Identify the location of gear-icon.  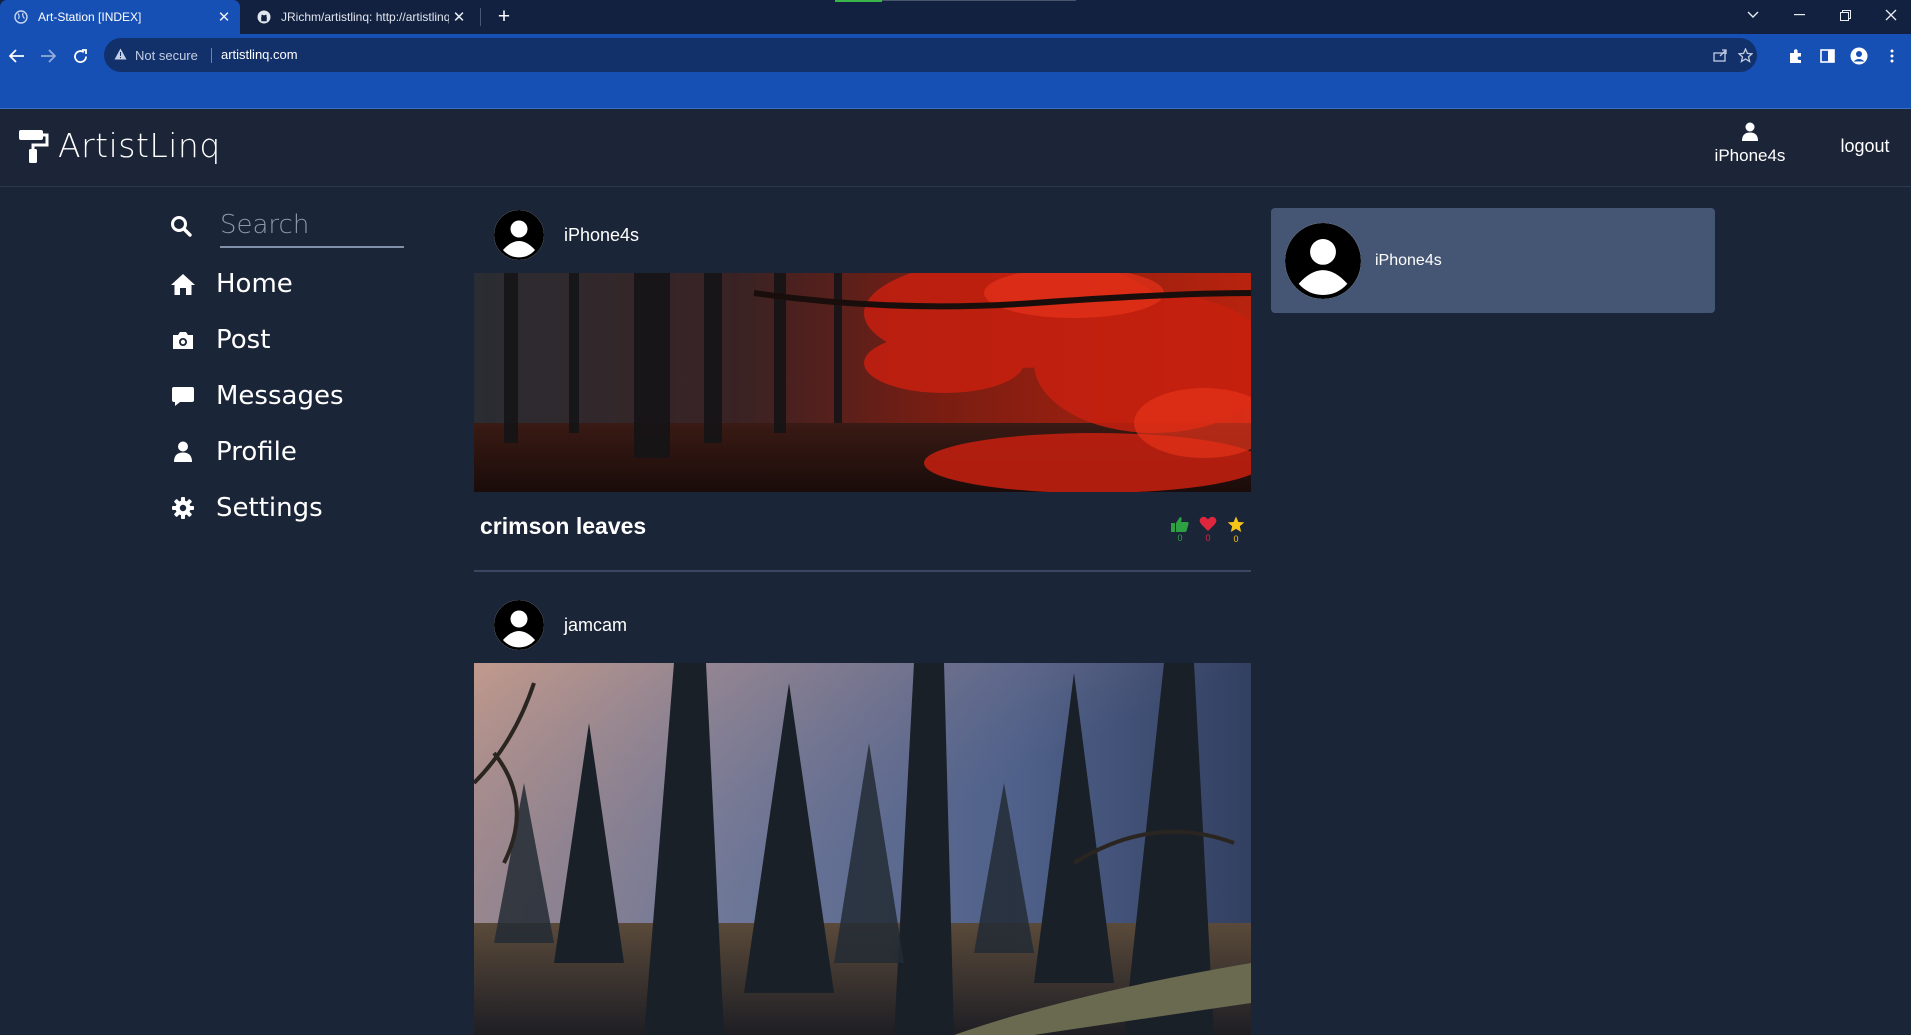
(183, 508).